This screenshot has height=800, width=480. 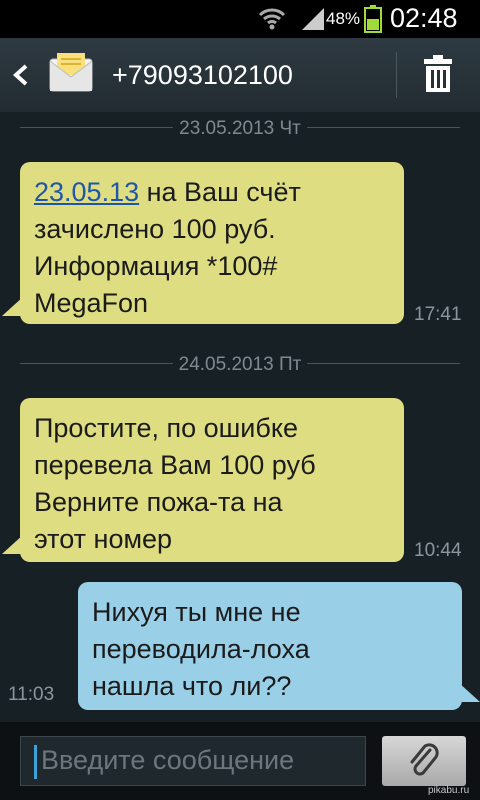 What do you see at coordinates (438, 314) in the screenshot?
I see `message-time: 17:41` at bounding box center [438, 314].